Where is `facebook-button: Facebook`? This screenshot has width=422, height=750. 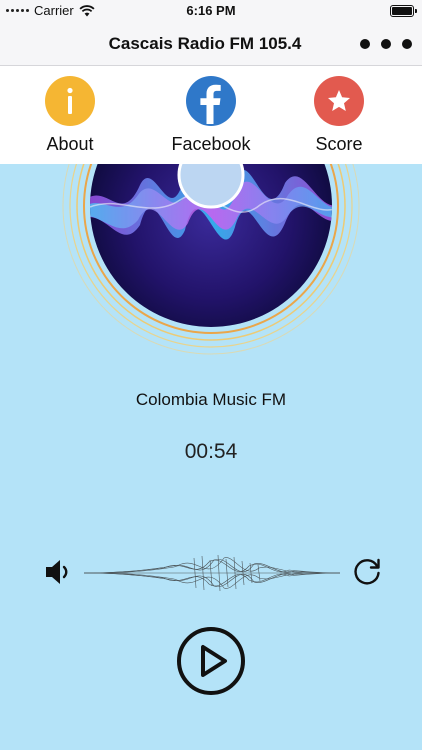
facebook-button: Facebook is located at coordinates (211, 115).